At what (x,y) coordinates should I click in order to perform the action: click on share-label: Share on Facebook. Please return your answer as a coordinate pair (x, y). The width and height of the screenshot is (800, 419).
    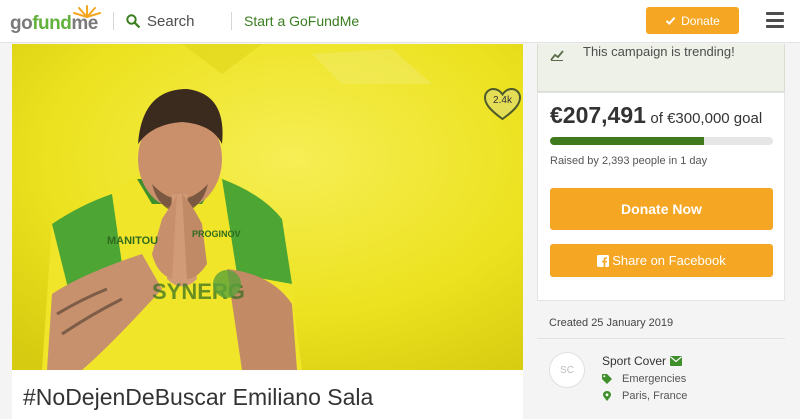
    Looking at the image, I should click on (669, 260).